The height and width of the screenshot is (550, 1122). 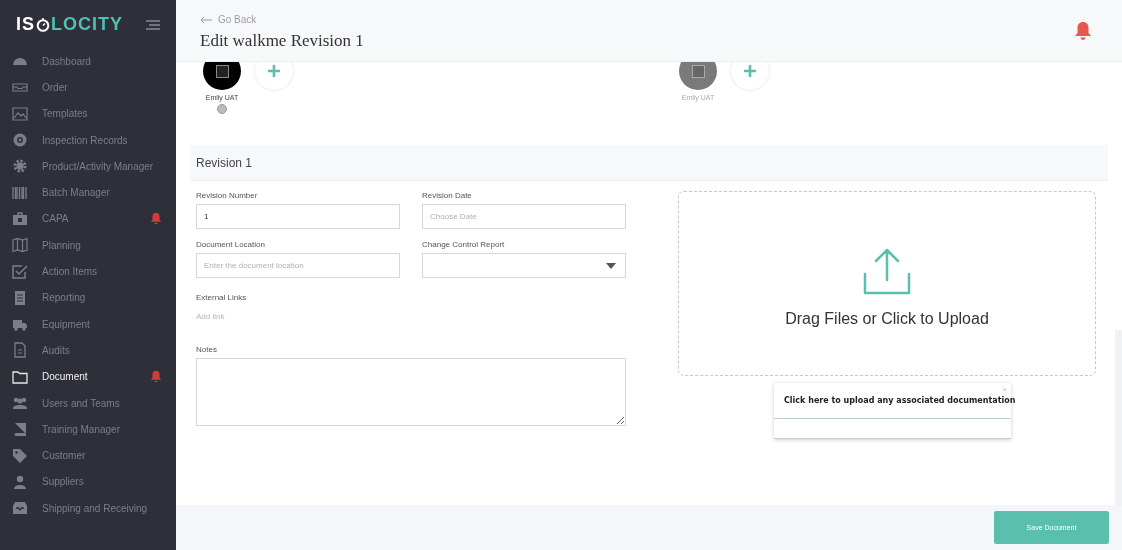 I want to click on sidebar-item: Audits, so click(x=88, y=350).